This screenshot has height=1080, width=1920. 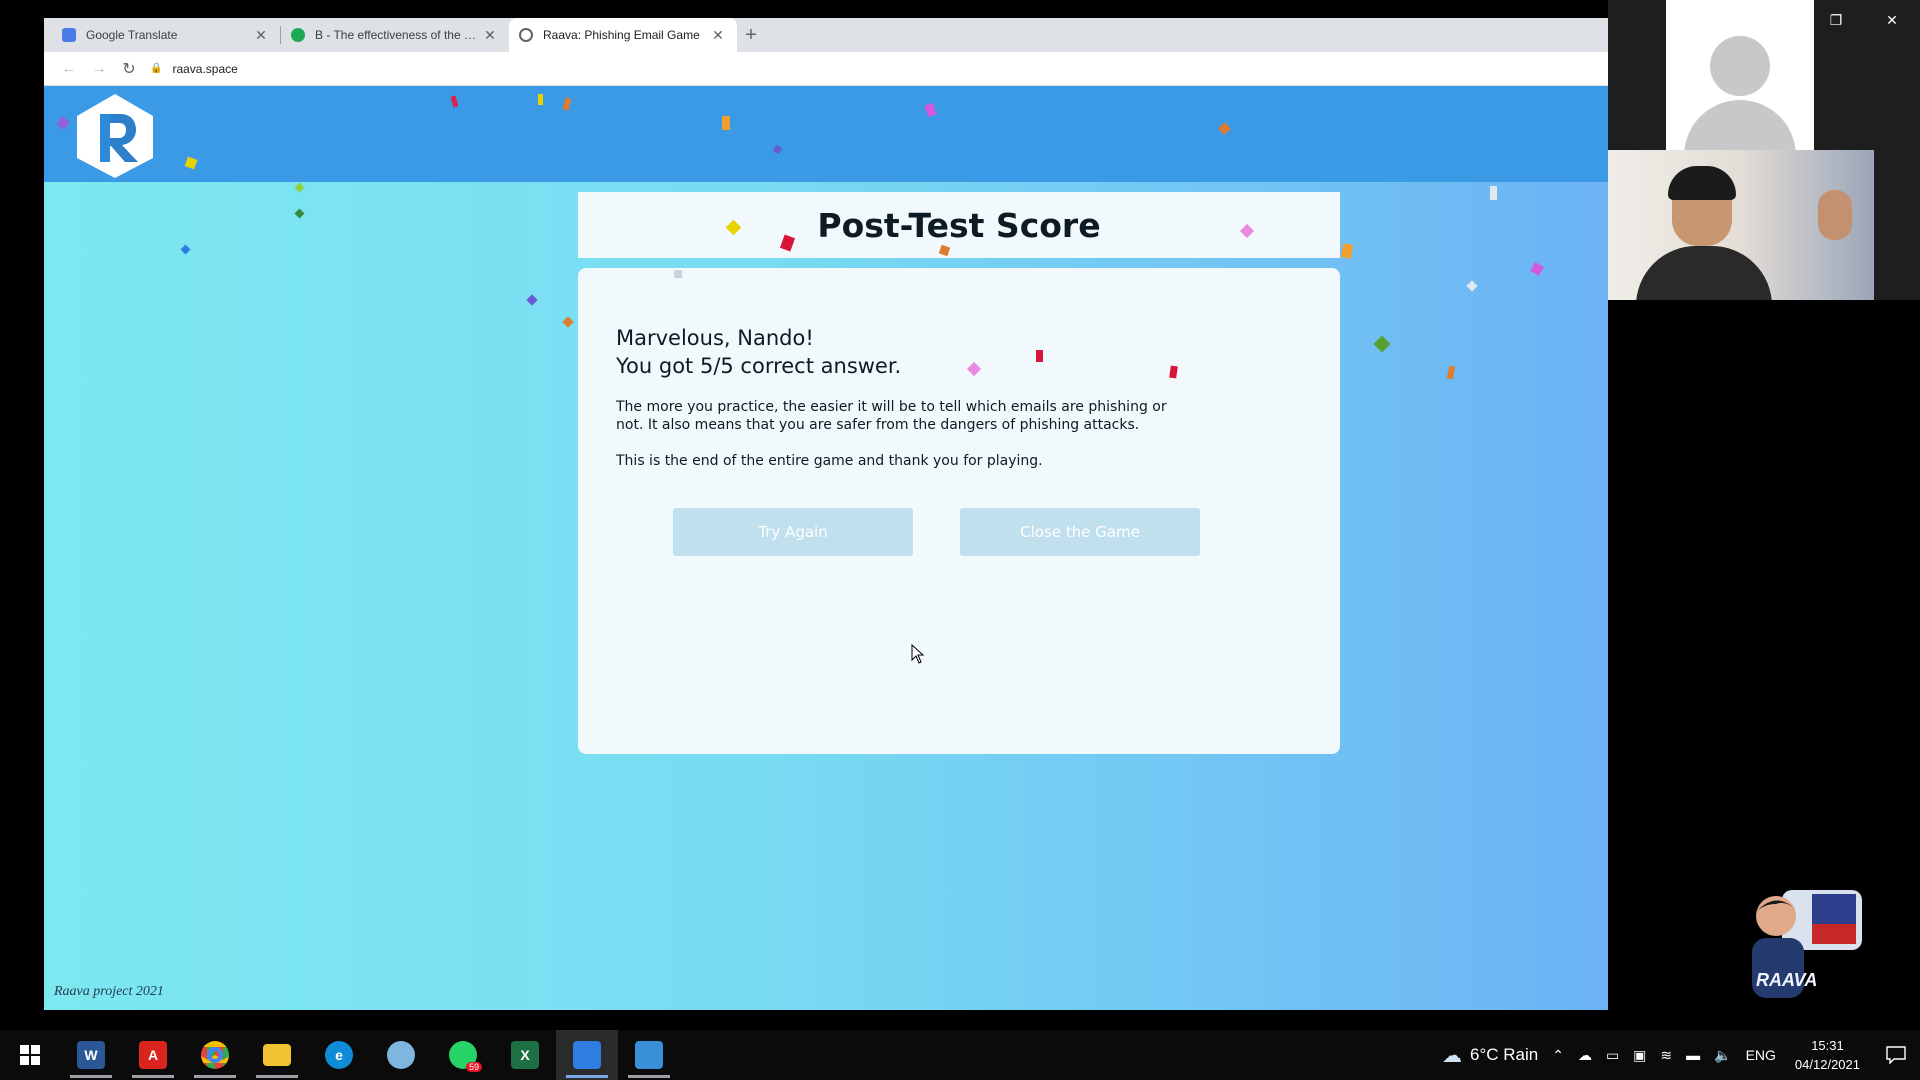 I want to click on svg-text: RAAVA, so click(x=1786, y=980).